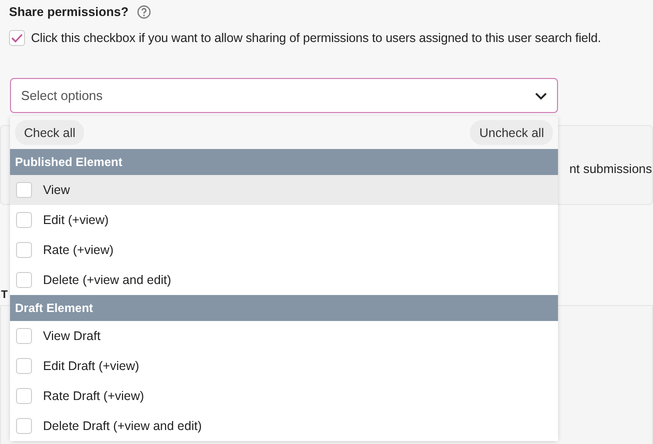 The image size is (653, 444). Describe the element at coordinates (541, 96) in the screenshot. I see `chevron-down-icon` at that location.